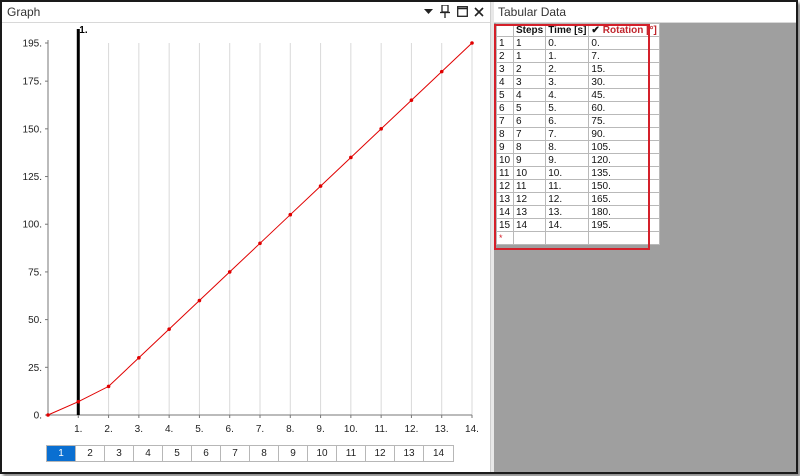 The image size is (800, 476). Describe the element at coordinates (529, 147) in the screenshot. I see `steps-cell: 8` at that location.